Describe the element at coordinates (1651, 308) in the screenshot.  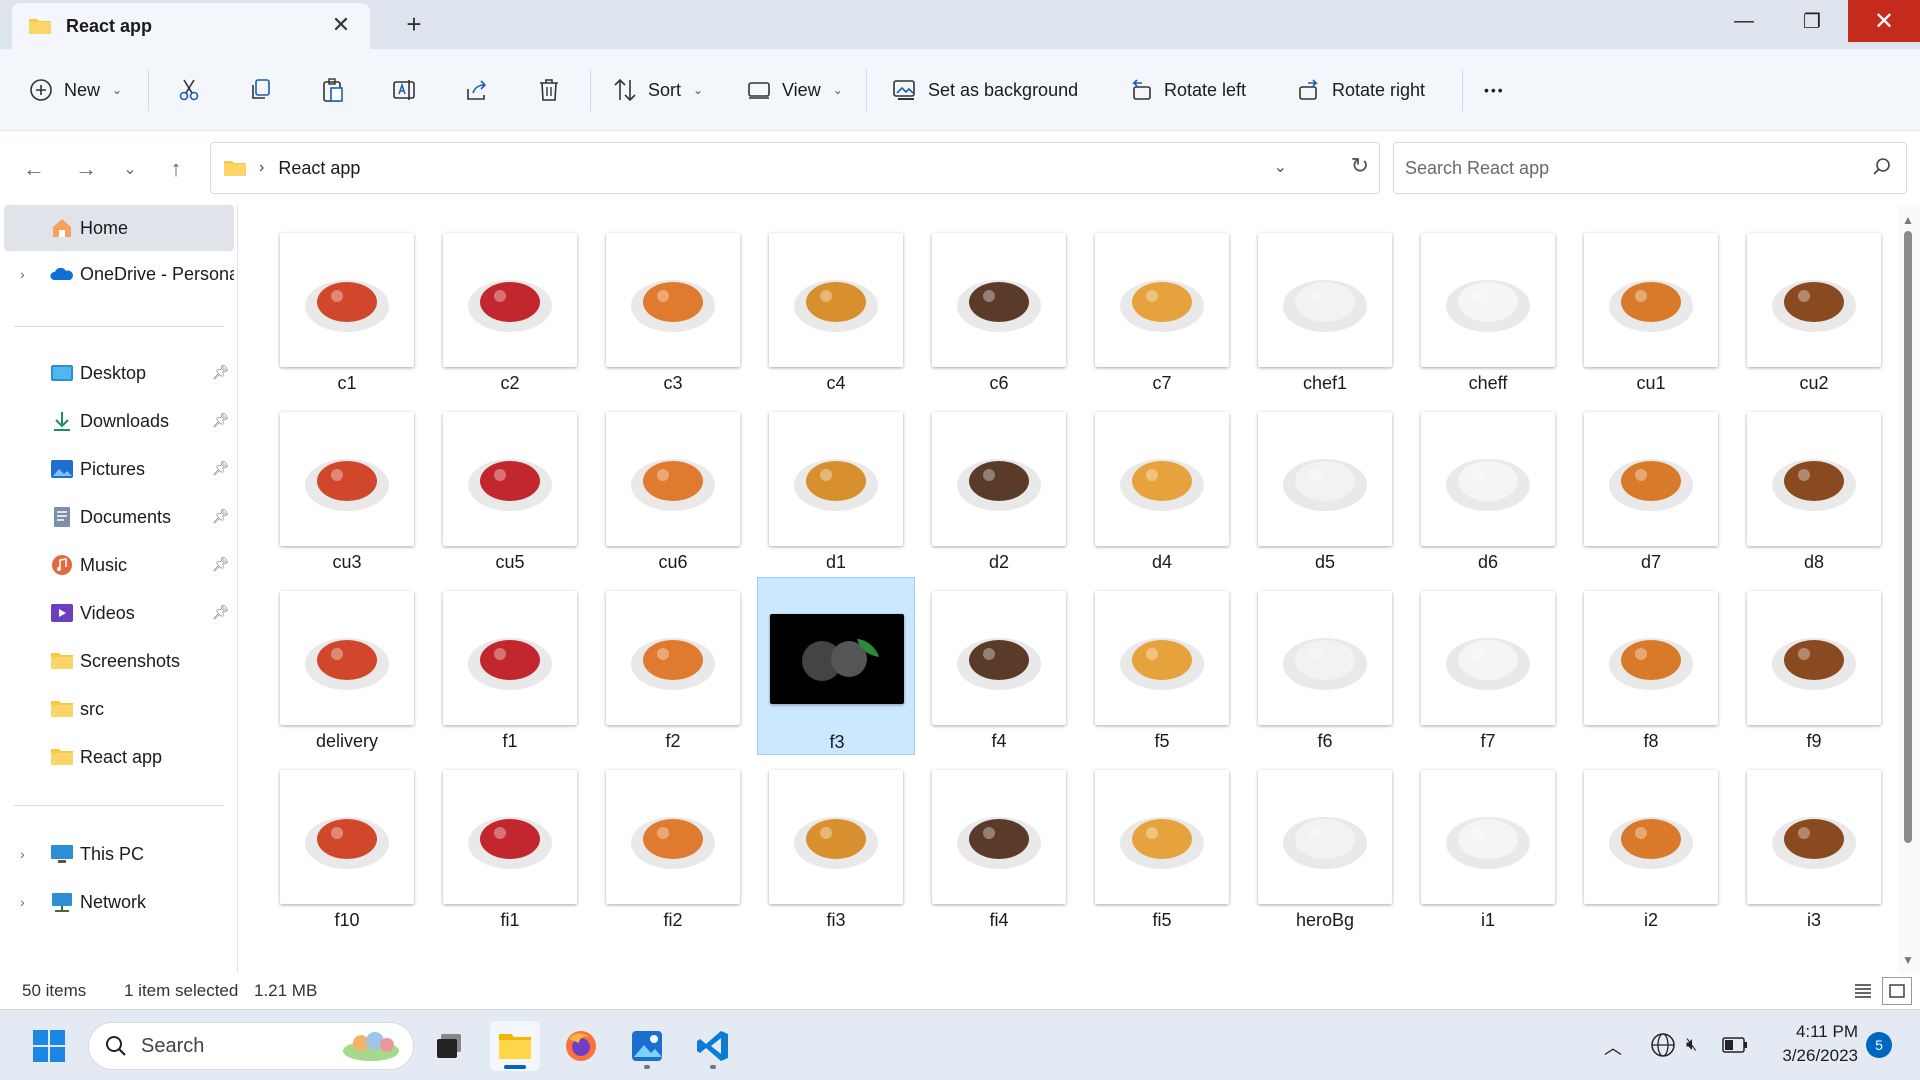
I see `file-item-cu1: cu1` at that location.